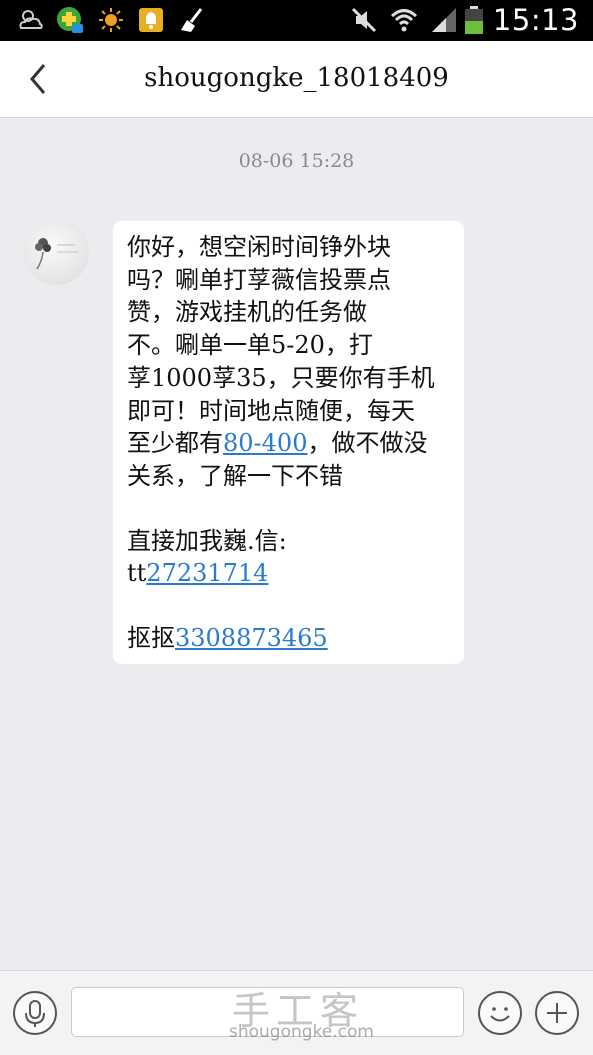 The height and width of the screenshot is (1055, 593). What do you see at coordinates (247, 312) in the screenshot?
I see `message-line: 赞，游戏挂机的任务做` at bounding box center [247, 312].